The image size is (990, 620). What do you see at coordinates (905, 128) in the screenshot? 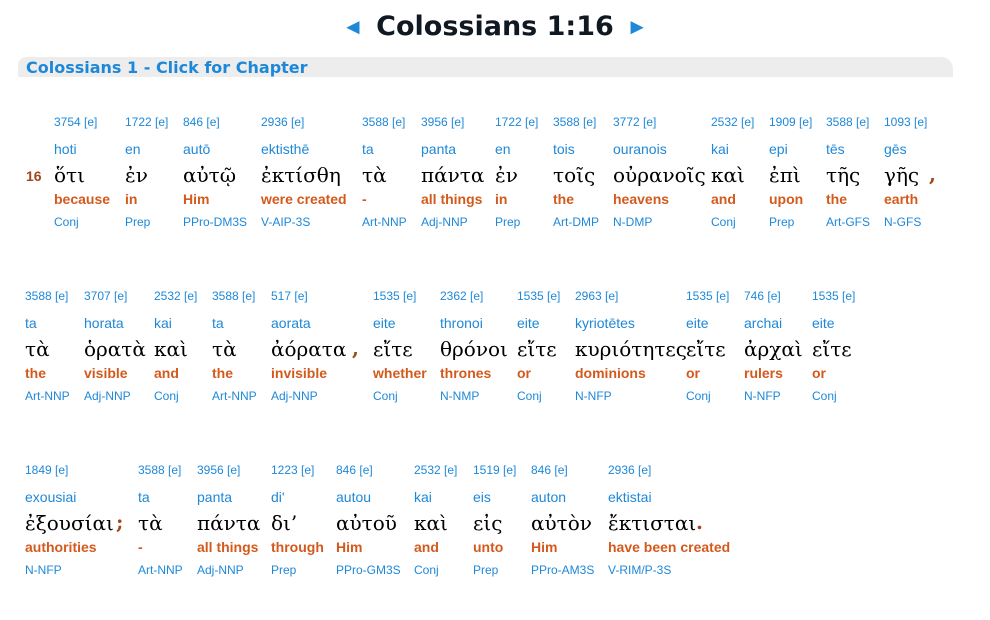
I see `strongs-number-link: 1093 [e]` at bounding box center [905, 128].